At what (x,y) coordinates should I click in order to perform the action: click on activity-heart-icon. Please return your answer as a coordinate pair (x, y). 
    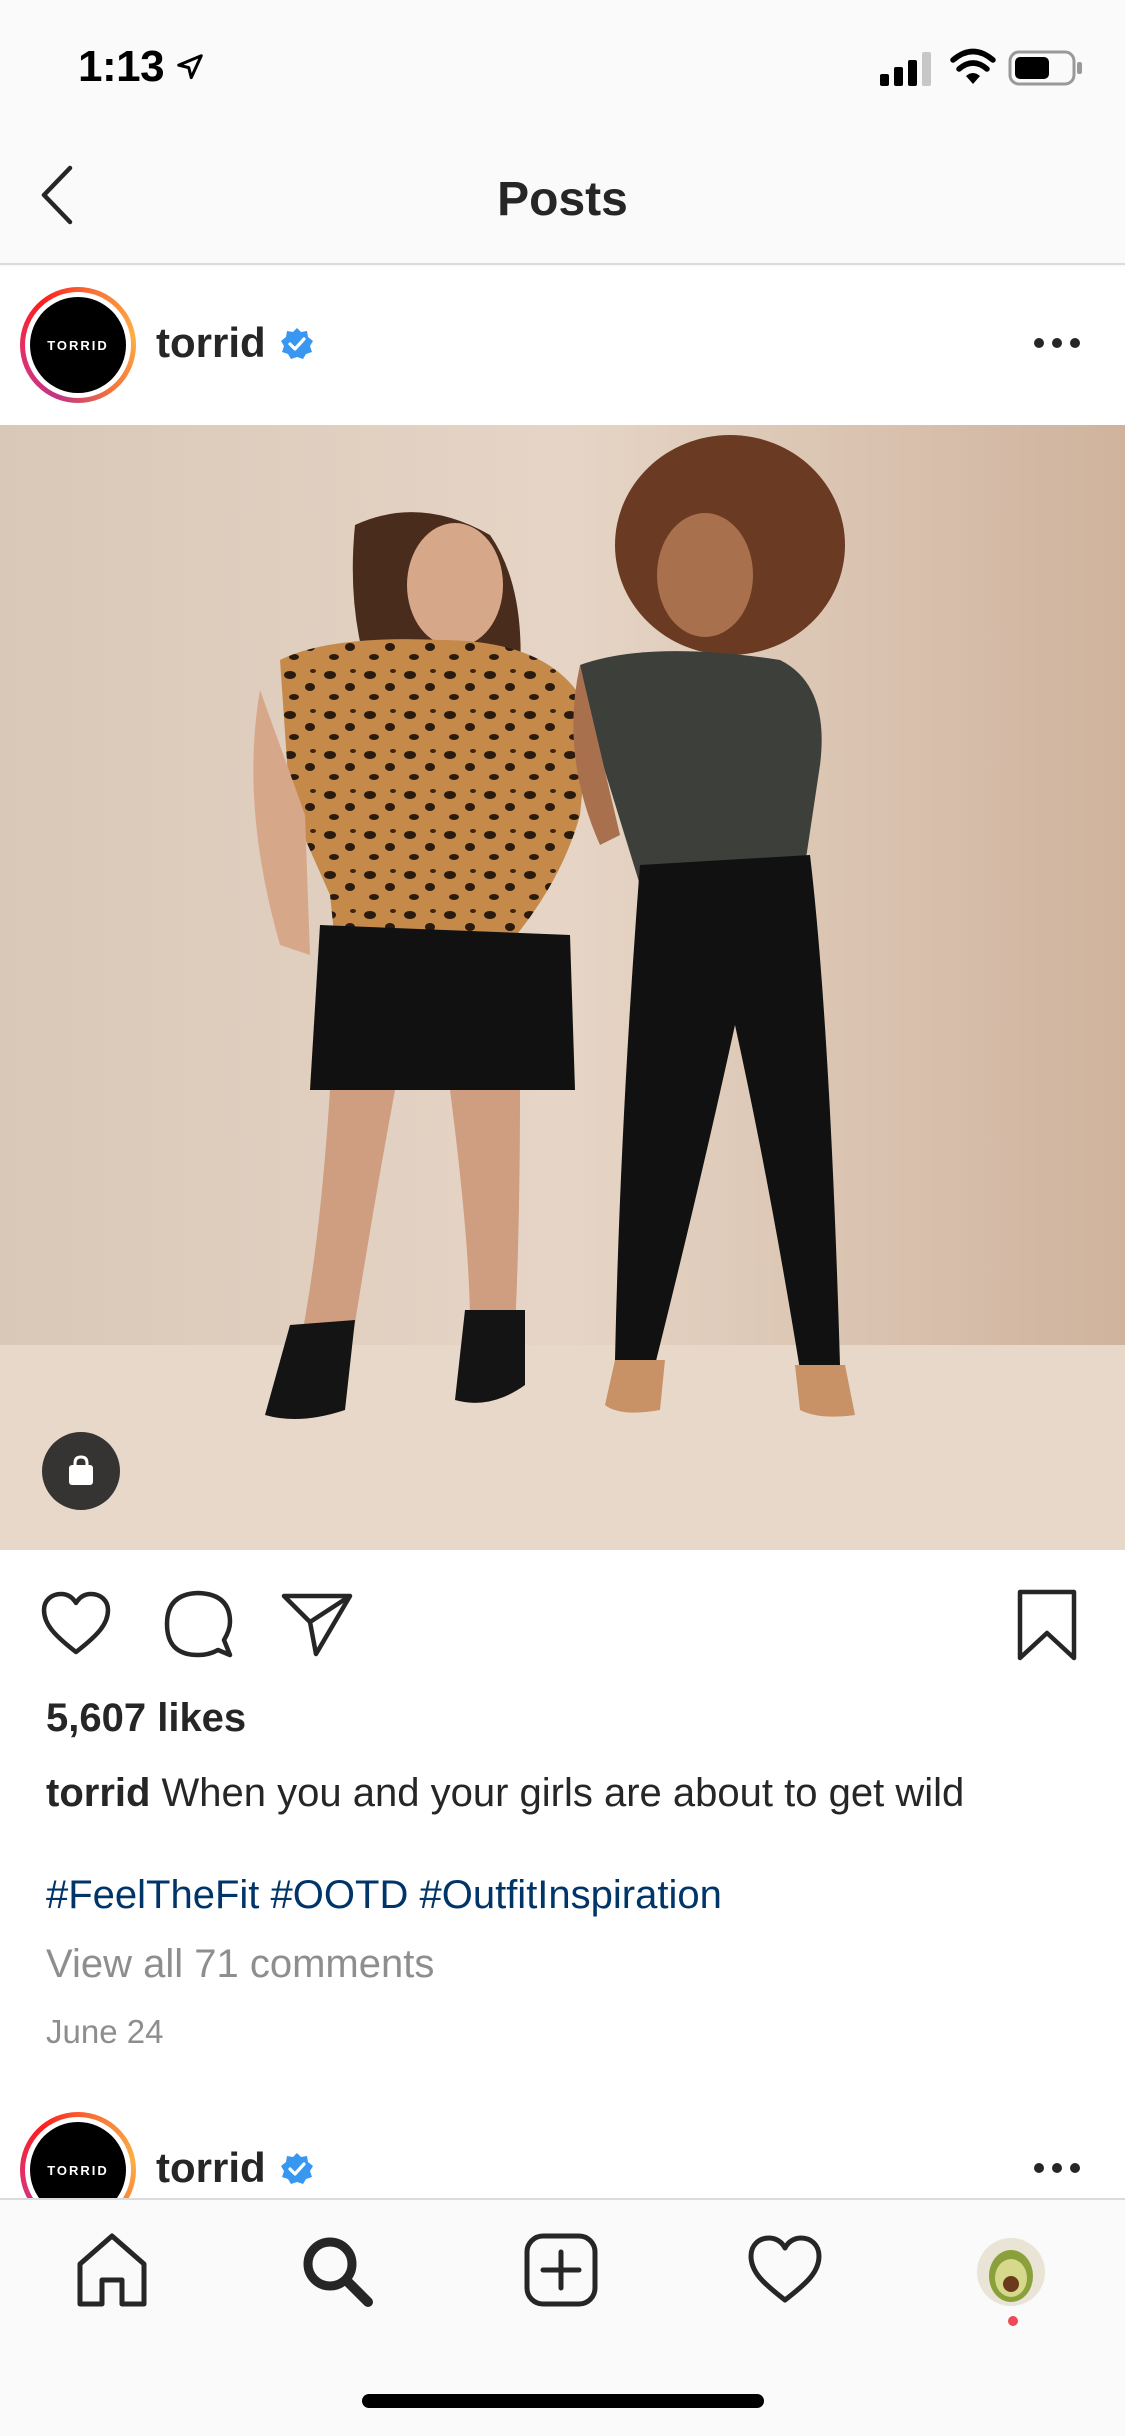
    Looking at the image, I should click on (785, 2270).